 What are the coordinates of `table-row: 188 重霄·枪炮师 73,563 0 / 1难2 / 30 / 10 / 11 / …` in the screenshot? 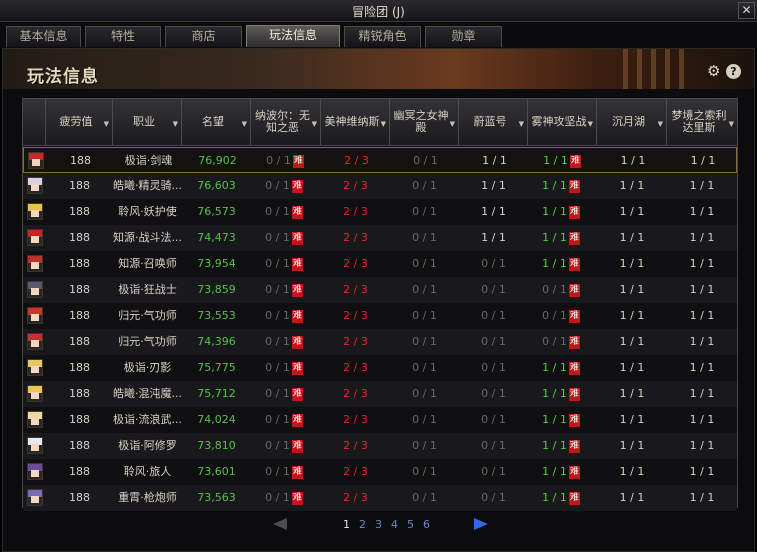 It's located at (380, 498).